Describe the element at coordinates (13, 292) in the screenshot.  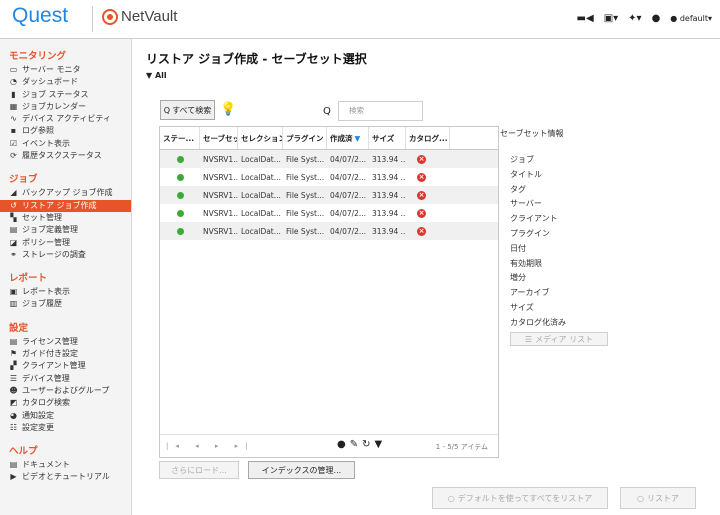
I see `report-icon: ▣` at that location.